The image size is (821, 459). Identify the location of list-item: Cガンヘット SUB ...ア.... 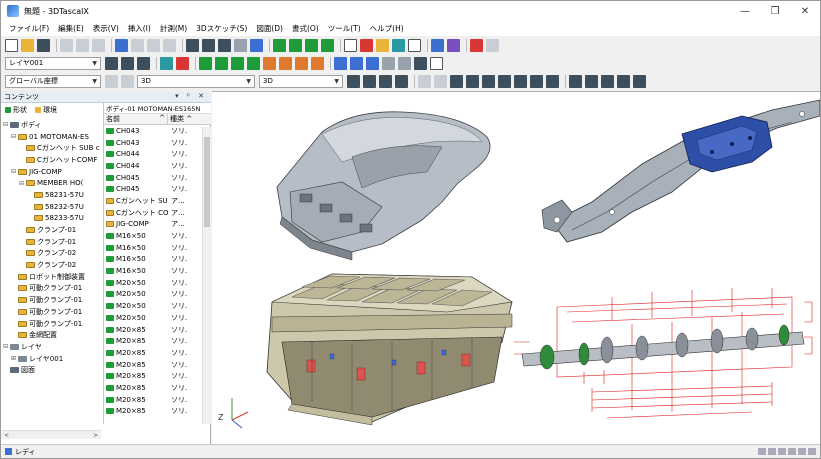
(157, 201).